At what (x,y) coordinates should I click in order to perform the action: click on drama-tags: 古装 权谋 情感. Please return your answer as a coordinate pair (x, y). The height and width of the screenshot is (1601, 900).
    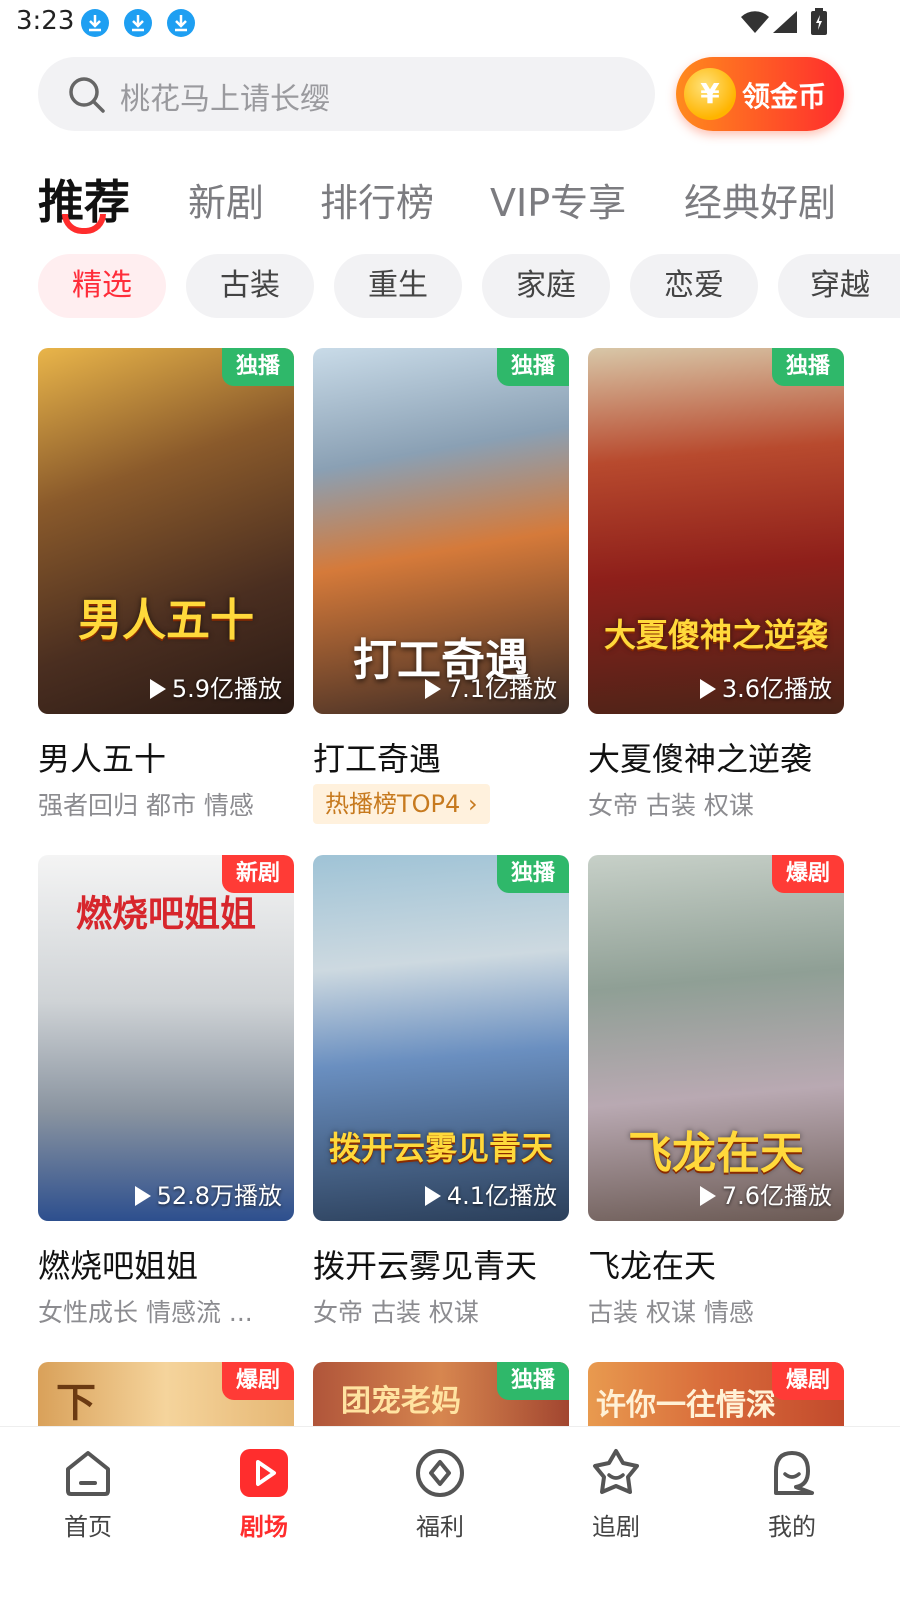
    Looking at the image, I should click on (671, 1312).